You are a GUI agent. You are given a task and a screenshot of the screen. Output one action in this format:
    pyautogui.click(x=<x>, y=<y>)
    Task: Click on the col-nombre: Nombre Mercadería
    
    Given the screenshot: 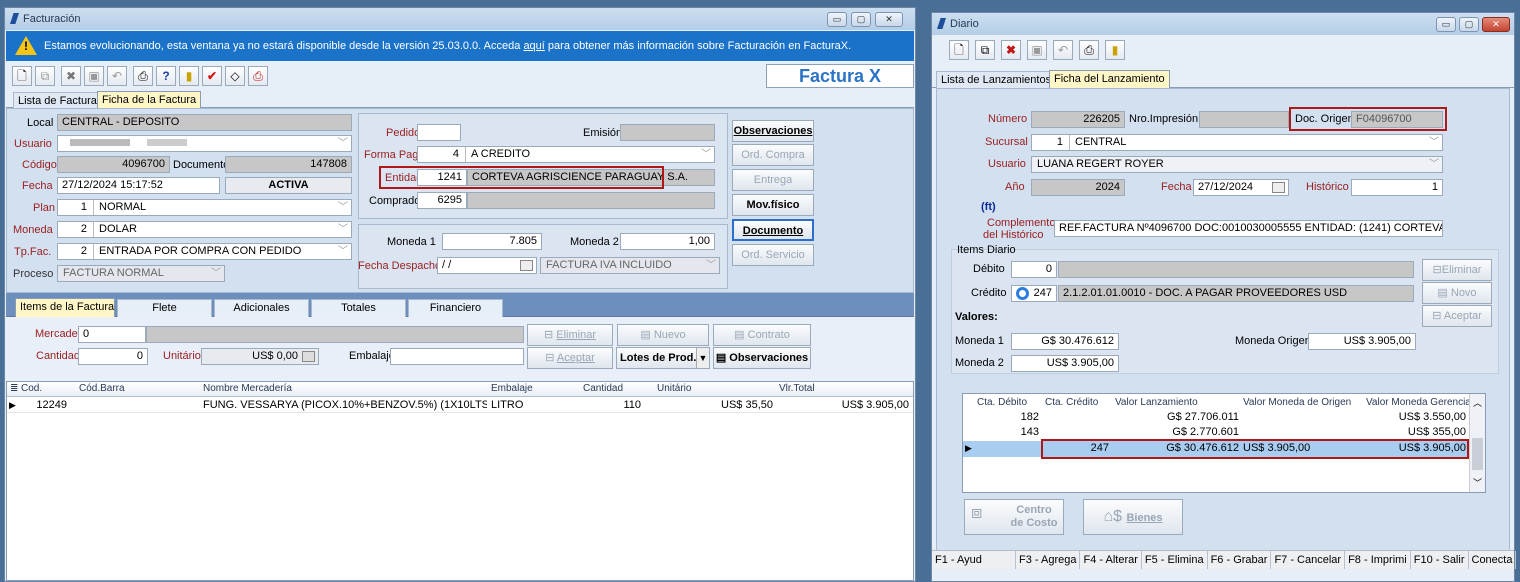 What is the action you would take?
    pyautogui.click(x=247, y=389)
    